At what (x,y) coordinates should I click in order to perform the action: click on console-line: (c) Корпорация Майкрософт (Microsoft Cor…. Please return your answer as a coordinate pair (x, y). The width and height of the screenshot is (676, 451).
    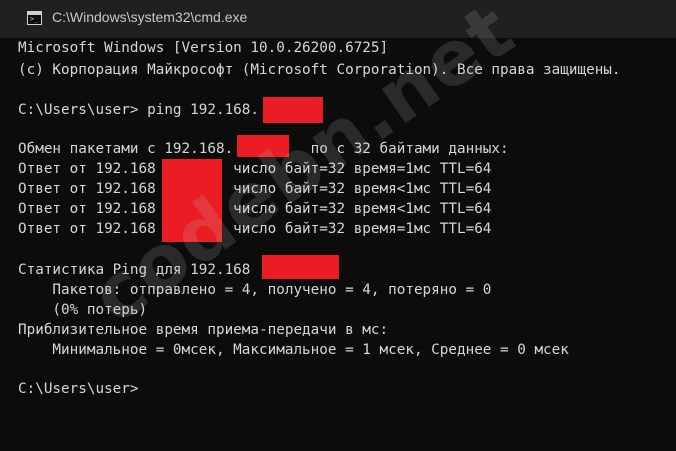
    Looking at the image, I should click on (319, 70).